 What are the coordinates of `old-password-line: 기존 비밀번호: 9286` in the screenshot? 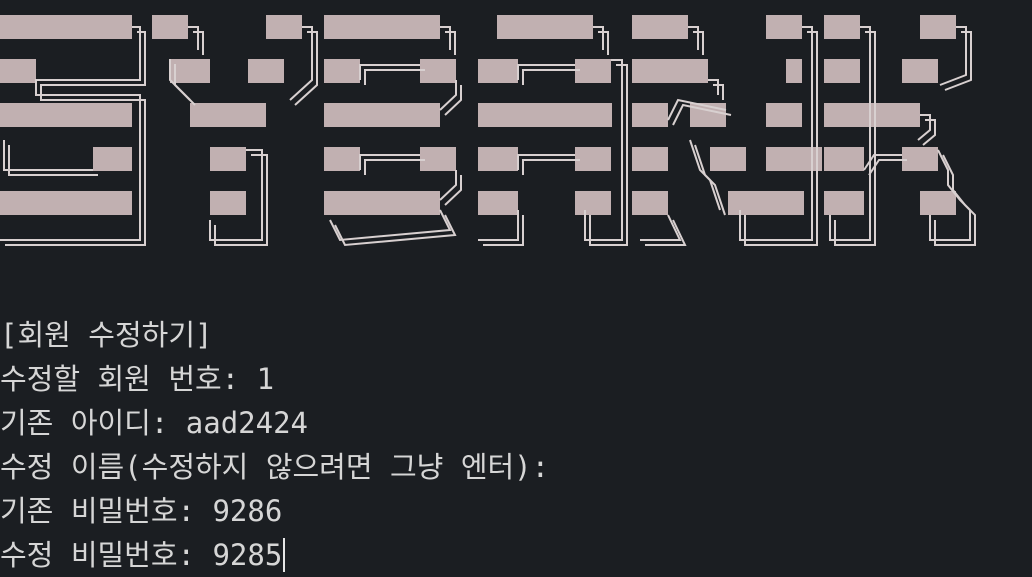 It's located at (141, 511).